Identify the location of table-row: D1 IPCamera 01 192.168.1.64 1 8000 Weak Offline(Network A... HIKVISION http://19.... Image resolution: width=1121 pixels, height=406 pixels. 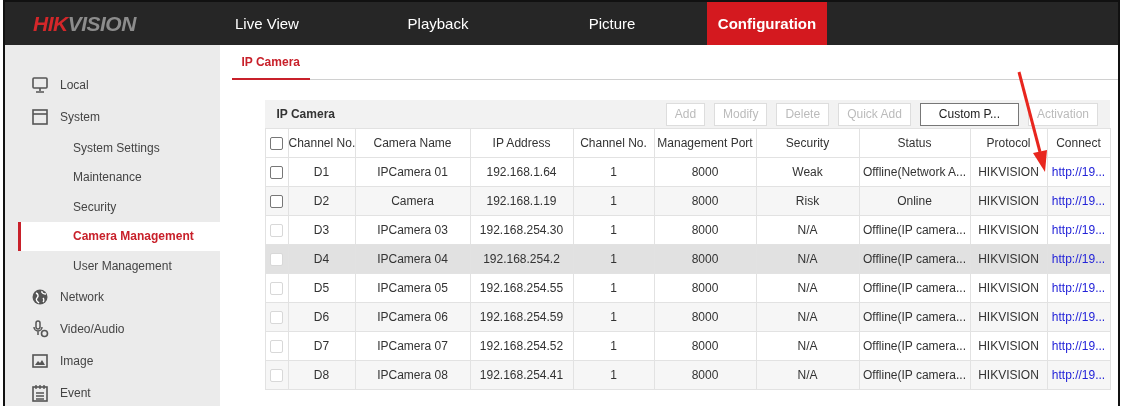
(687, 172).